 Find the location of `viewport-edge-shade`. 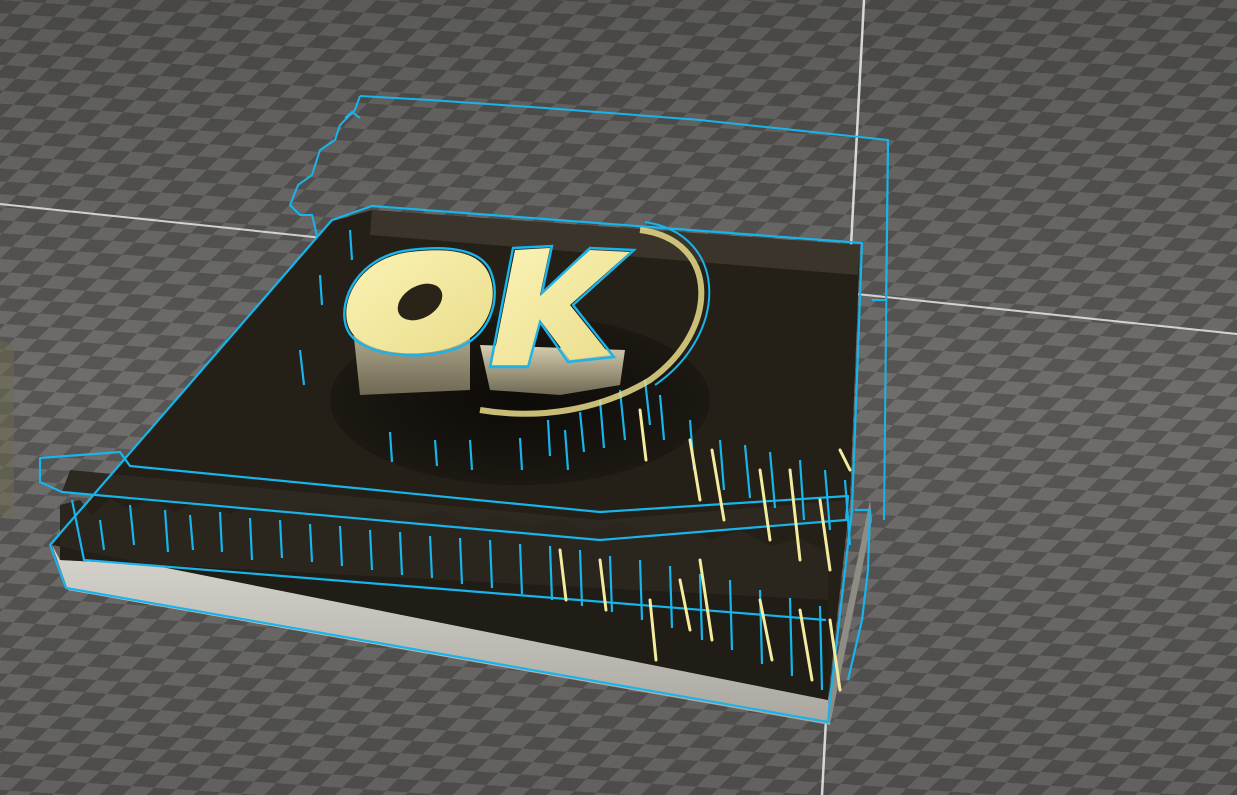

viewport-edge-shade is located at coordinates (7, 430).